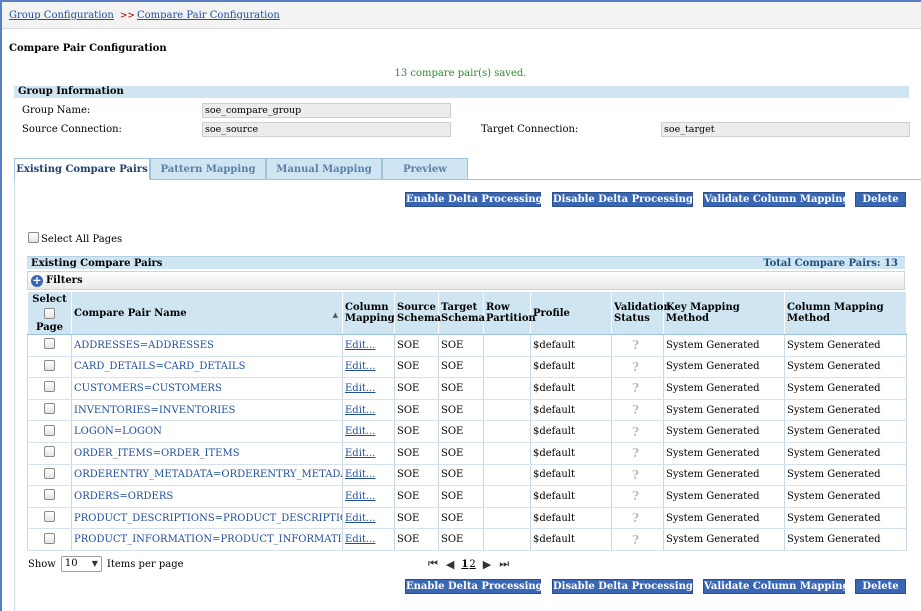 This screenshot has width=921, height=611. I want to click on last-page-icon: ⏭, so click(504, 564).